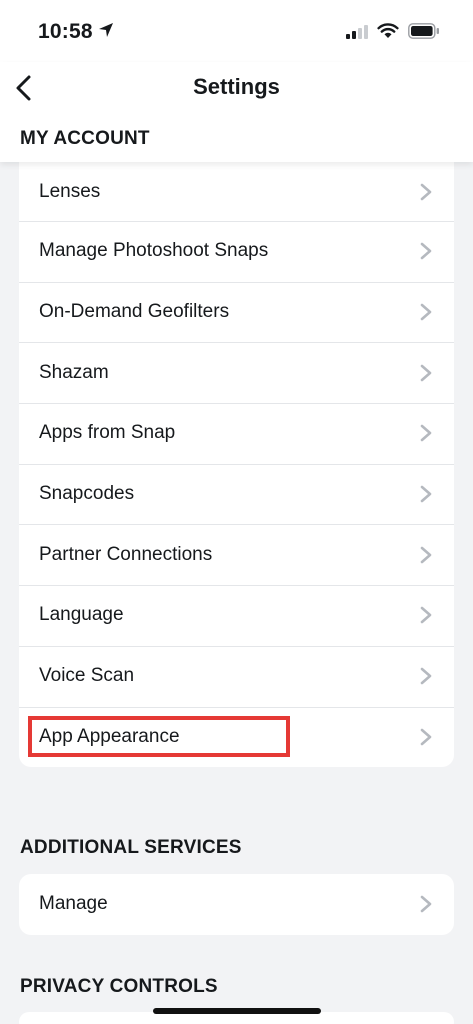 This screenshot has width=473, height=1024. What do you see at coordinates (81, 615) in the screenshot?
I see `row-label: Language` at bounding box center [81, 615].